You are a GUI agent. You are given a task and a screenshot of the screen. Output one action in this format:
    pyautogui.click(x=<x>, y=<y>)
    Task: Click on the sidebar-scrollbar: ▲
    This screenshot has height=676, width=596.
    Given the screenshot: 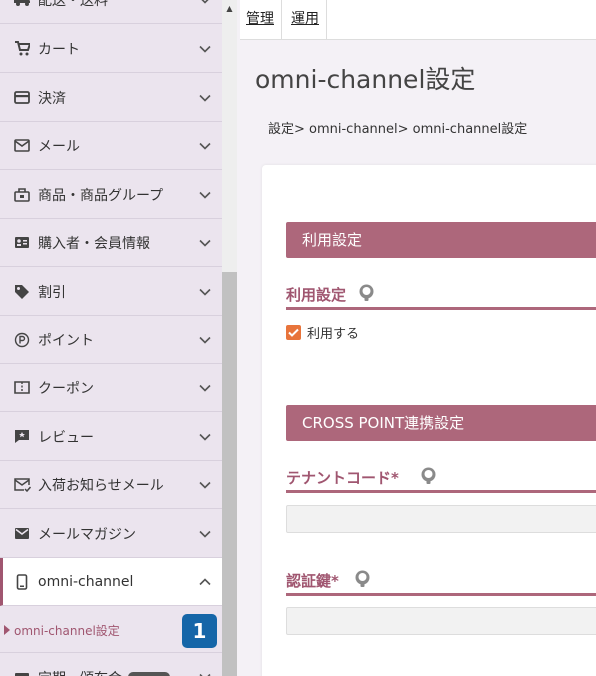 What is the action you would take?
    pyautogui.click(x=229, y=338)
    